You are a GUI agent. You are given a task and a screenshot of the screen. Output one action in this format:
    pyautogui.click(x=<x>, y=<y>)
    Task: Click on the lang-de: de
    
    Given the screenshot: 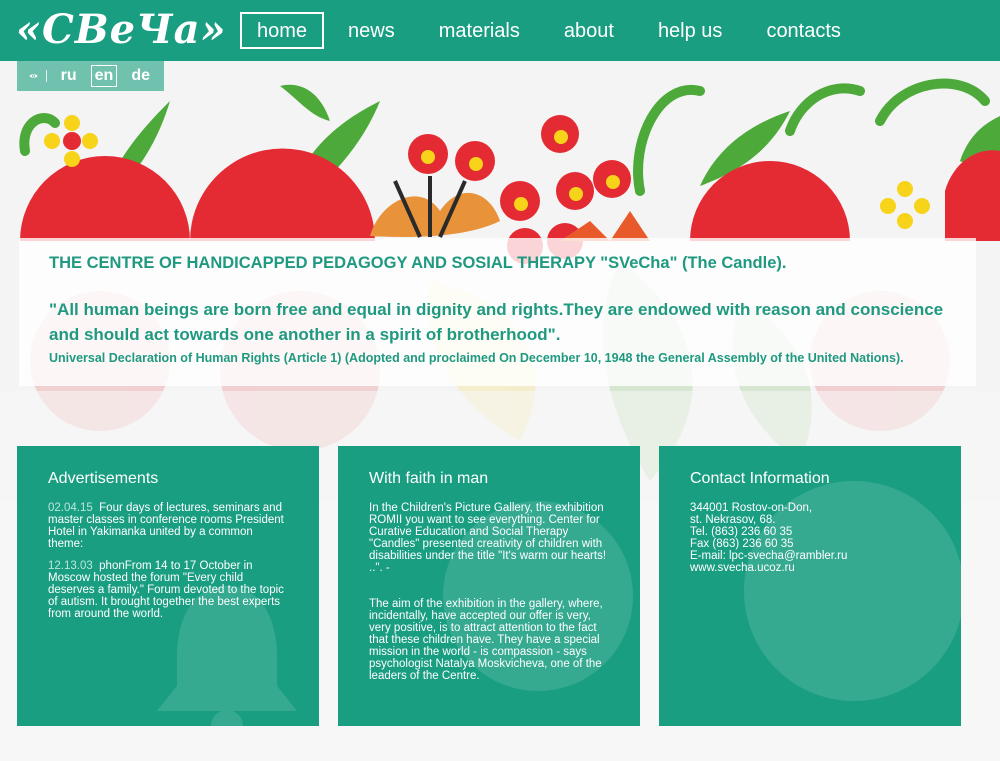 What is the action you would take?
    pyautogui.click(x=140, y=76)
    